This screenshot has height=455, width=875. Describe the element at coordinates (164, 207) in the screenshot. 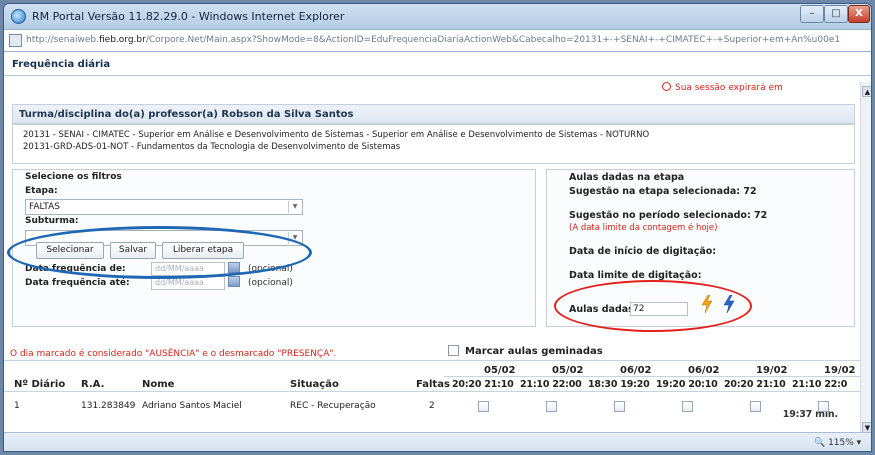

I see `etapa-select: FALTAS ▼` at that location.